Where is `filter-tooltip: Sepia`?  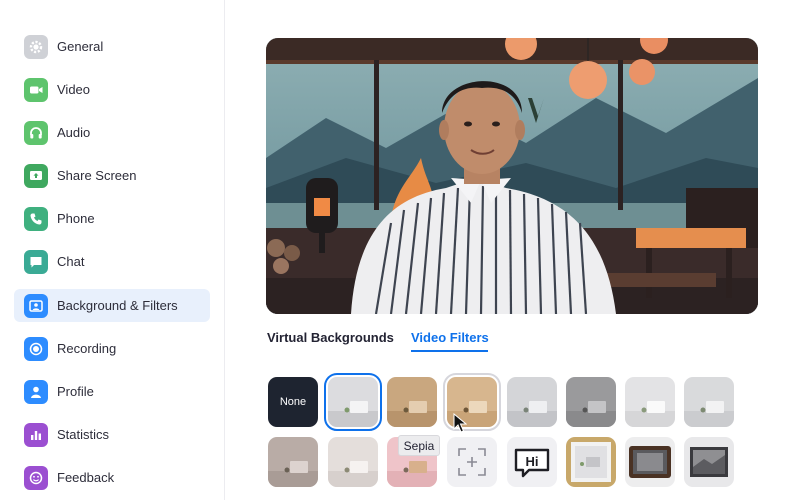
filter-tooltip: Sepia is located at coordinates (419, 445).